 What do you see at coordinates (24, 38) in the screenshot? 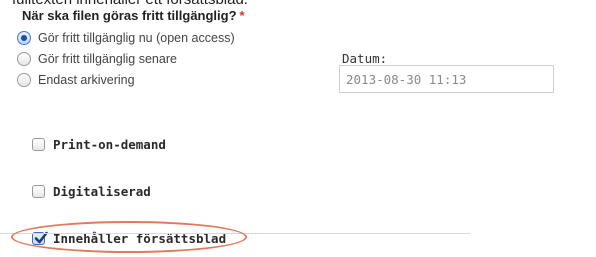
I see `radio-button-selected` at bounding box center [24, 38].